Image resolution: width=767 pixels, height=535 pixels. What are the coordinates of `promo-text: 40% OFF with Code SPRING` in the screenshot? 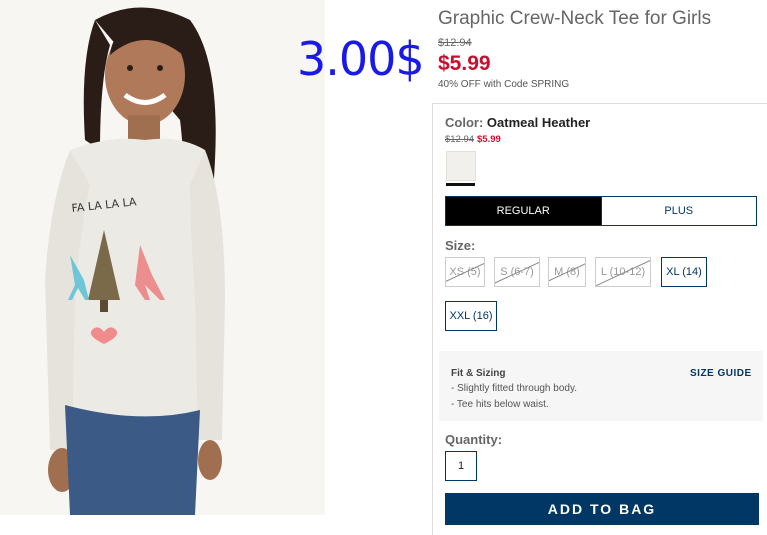 It's located at (504, 84).